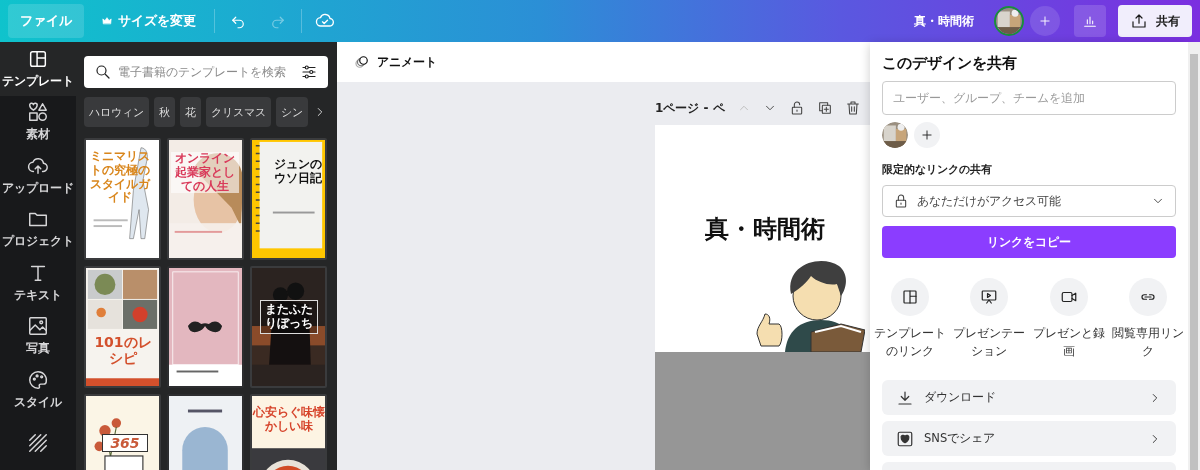 The width and height of the screenshot is (1200, 470). What do you see at coordinates (910, 319) in the screenshot?
I see `share-option: テンプレートのリンク` at bounding box center [910, 319].